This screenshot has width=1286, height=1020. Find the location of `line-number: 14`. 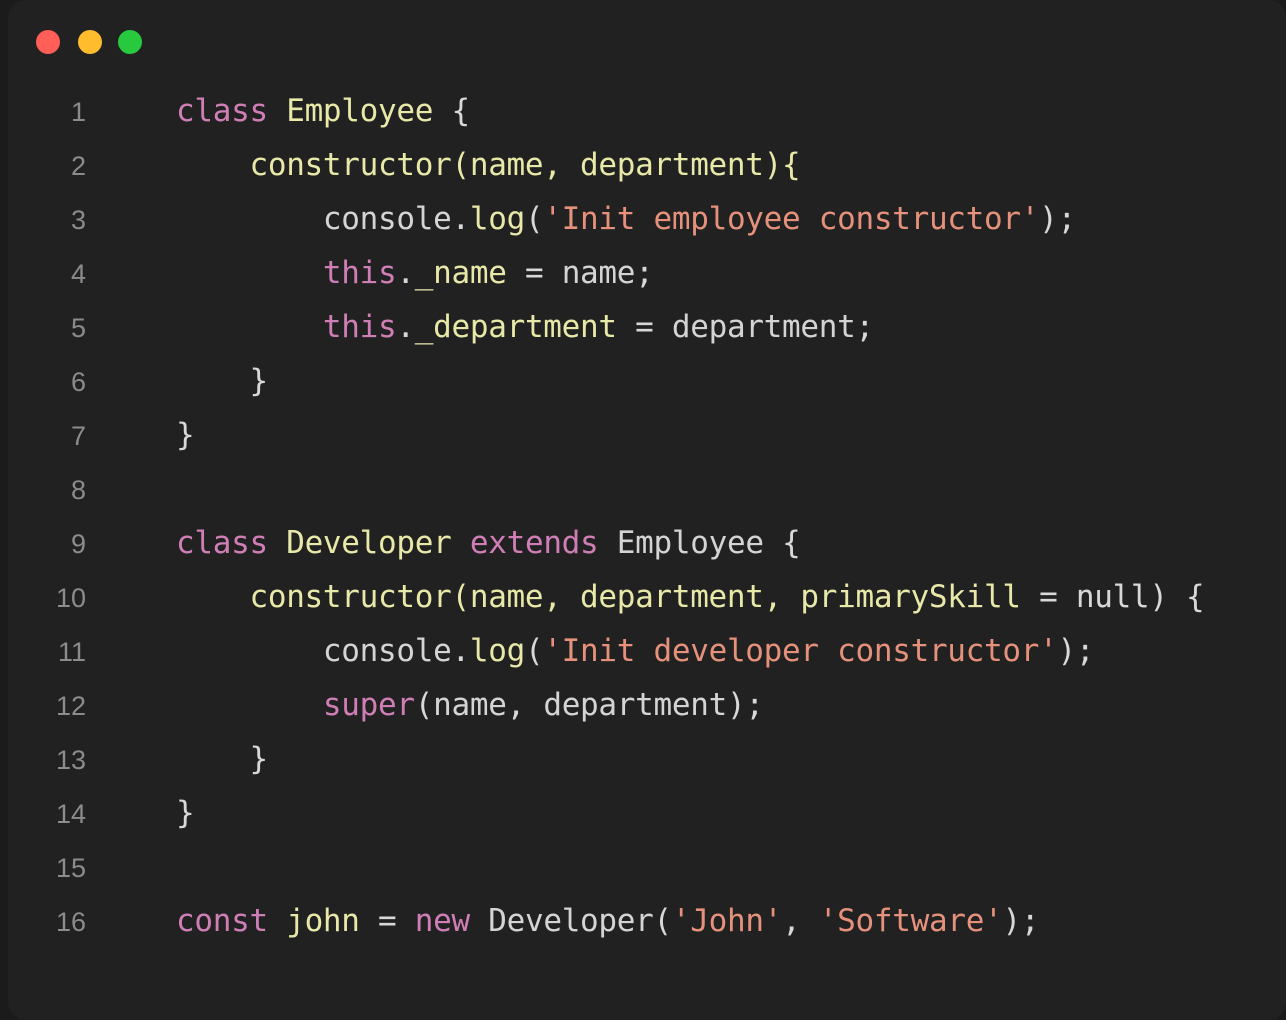

line-number: 14 is located at coordinates (70, 814).